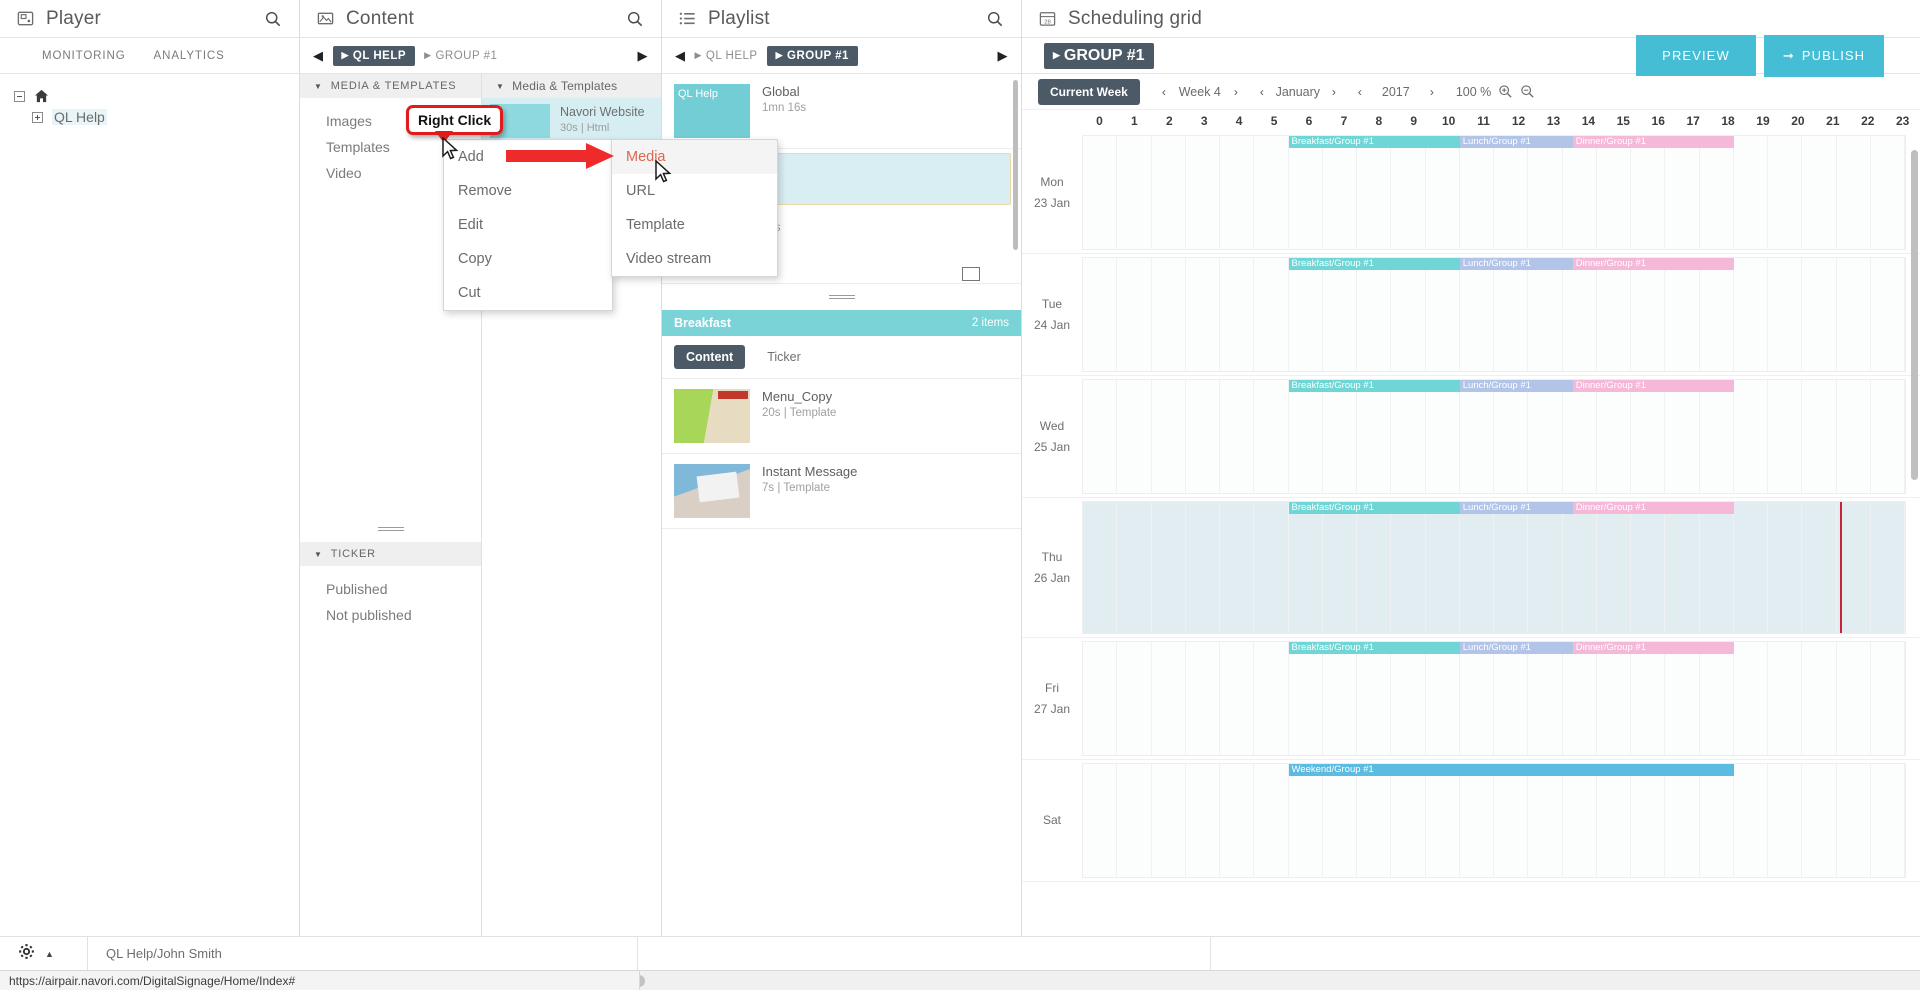  I want to click on playlist-panel-title: Playlist, so click(739, 18).